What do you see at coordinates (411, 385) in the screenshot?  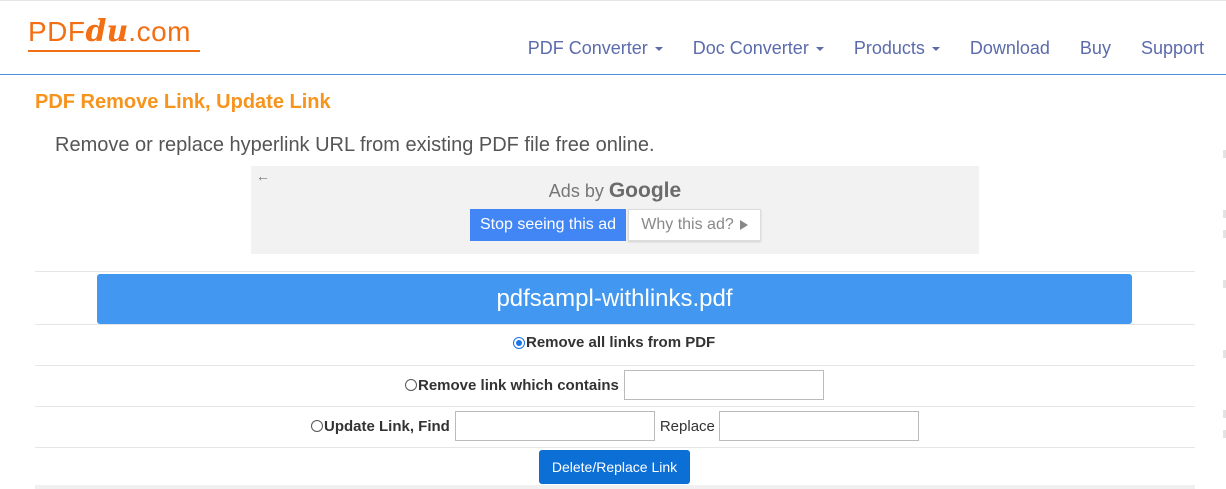 I see `radio-remove-contains` at bounding box center [411, 385].